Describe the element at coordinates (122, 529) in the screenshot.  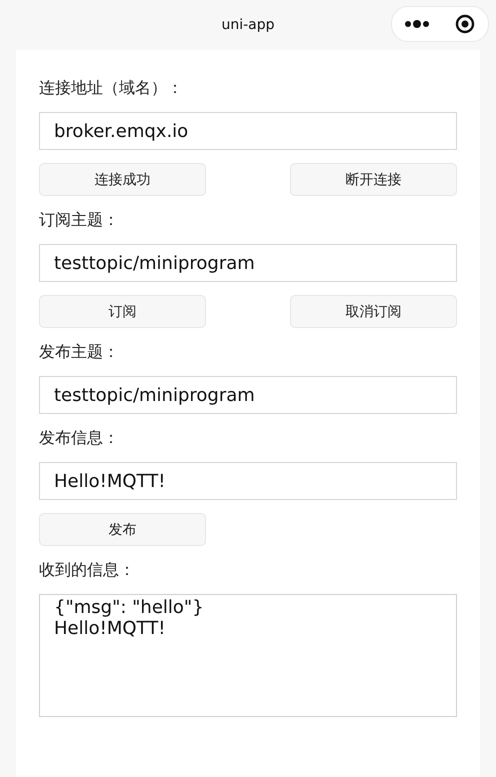
I see `action-button: 发布` at that location.